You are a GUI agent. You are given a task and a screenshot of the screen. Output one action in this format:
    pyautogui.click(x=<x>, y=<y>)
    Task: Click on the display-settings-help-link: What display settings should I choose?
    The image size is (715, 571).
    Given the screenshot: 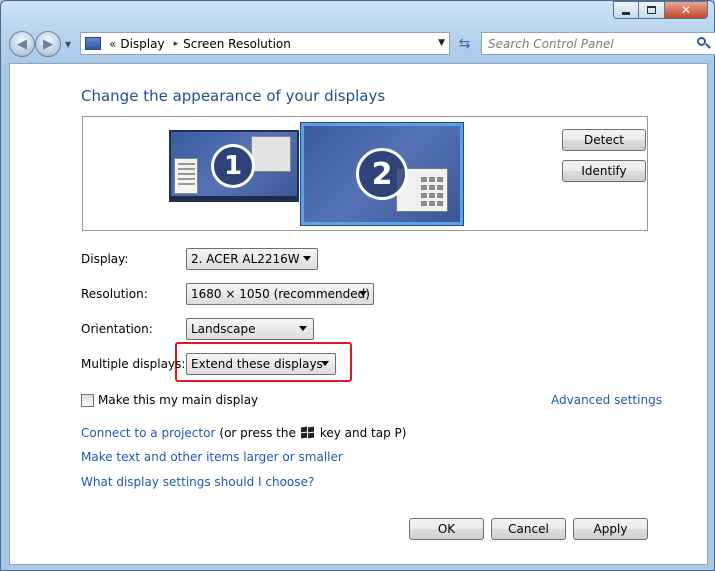 What is the action you would take?
    pyautogui.click(x=197, y=482)
    